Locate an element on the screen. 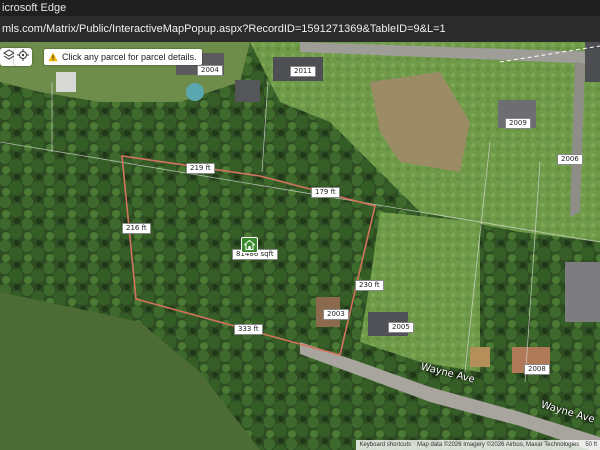 Image resolution: width=600 pixels, height=450 pixels. dimension-label: 216 ft is located at coordinates (136, 228).